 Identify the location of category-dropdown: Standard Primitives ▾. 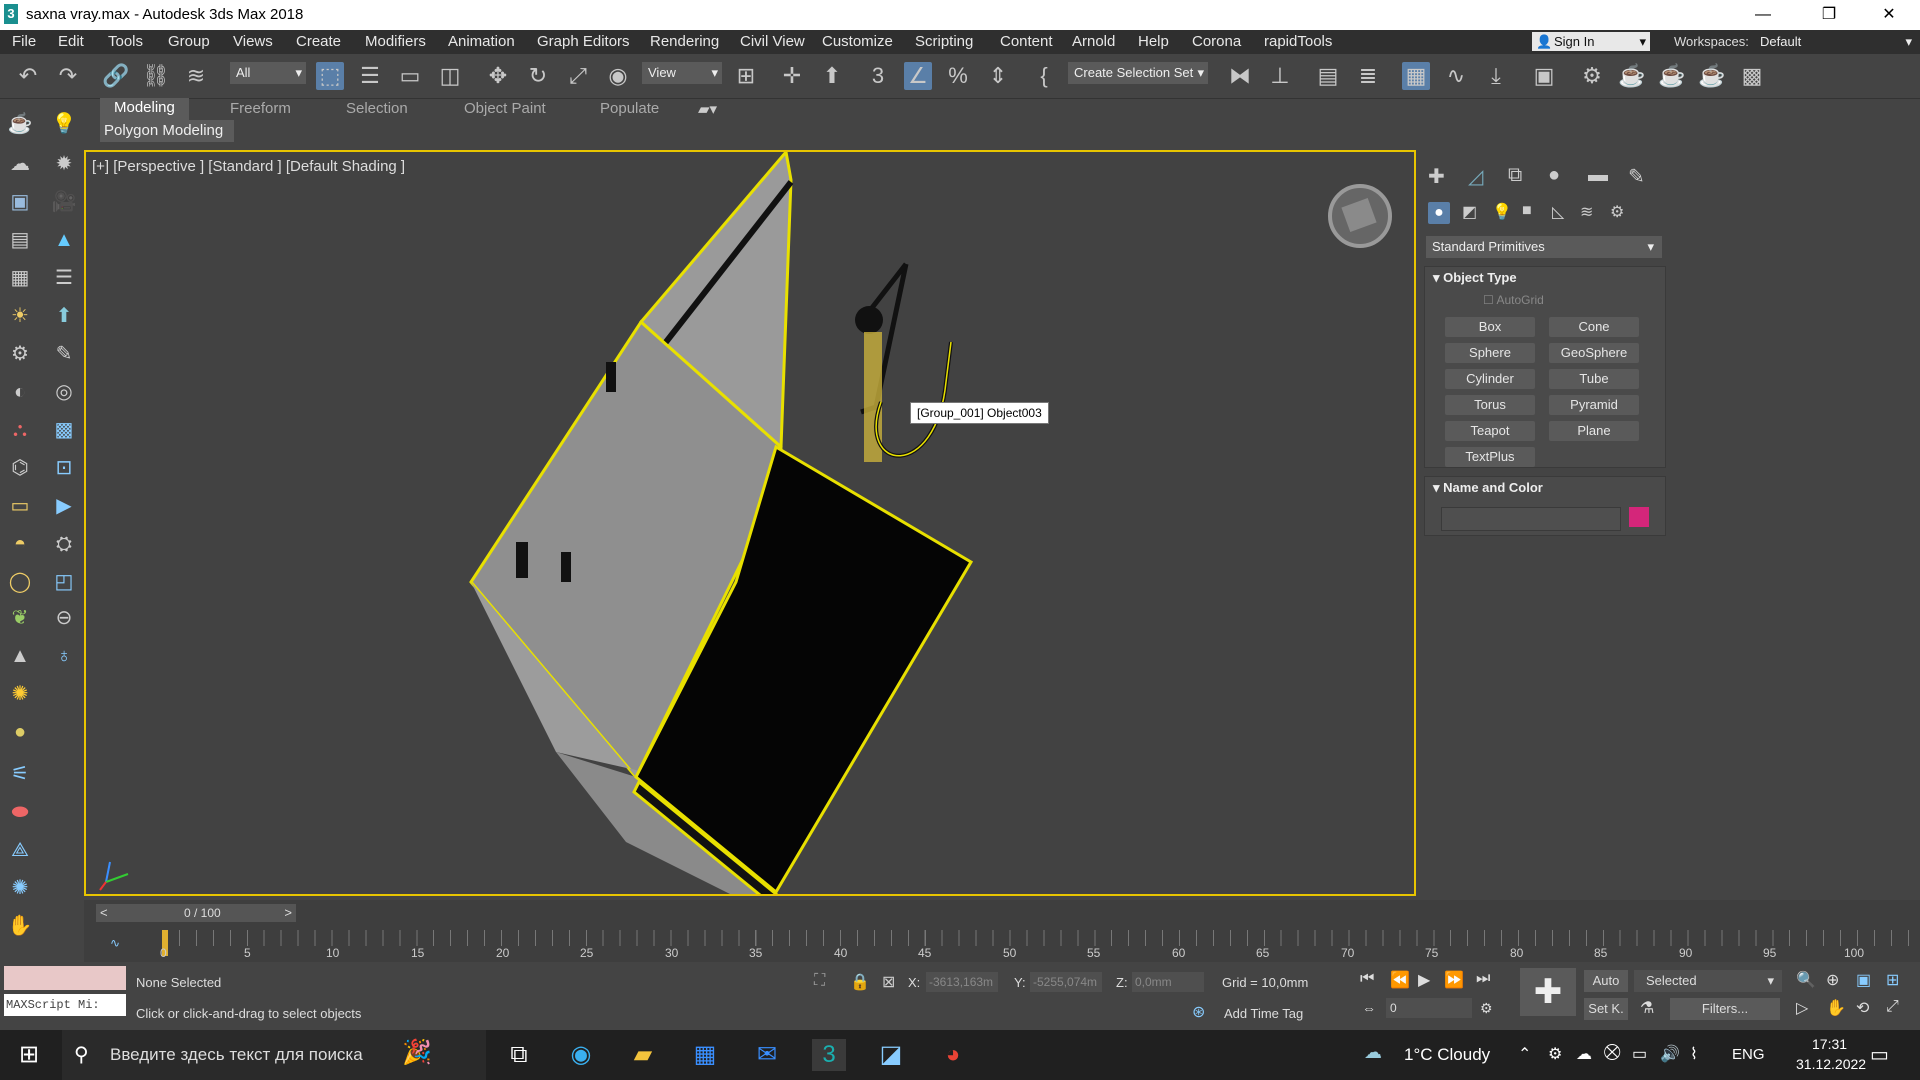
(1544, 247).